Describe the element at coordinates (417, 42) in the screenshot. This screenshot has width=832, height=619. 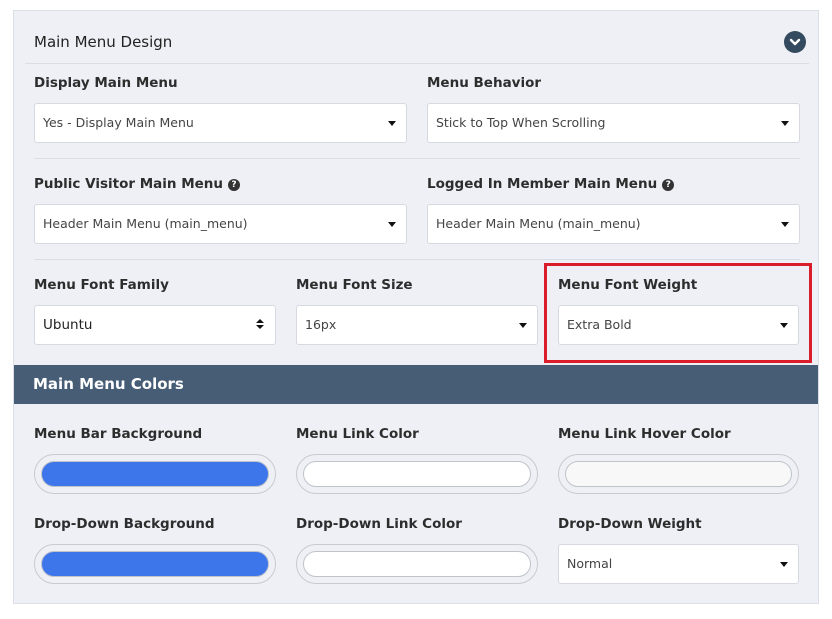
I see `main-menu-design-header: Main Menu Design` at that location.